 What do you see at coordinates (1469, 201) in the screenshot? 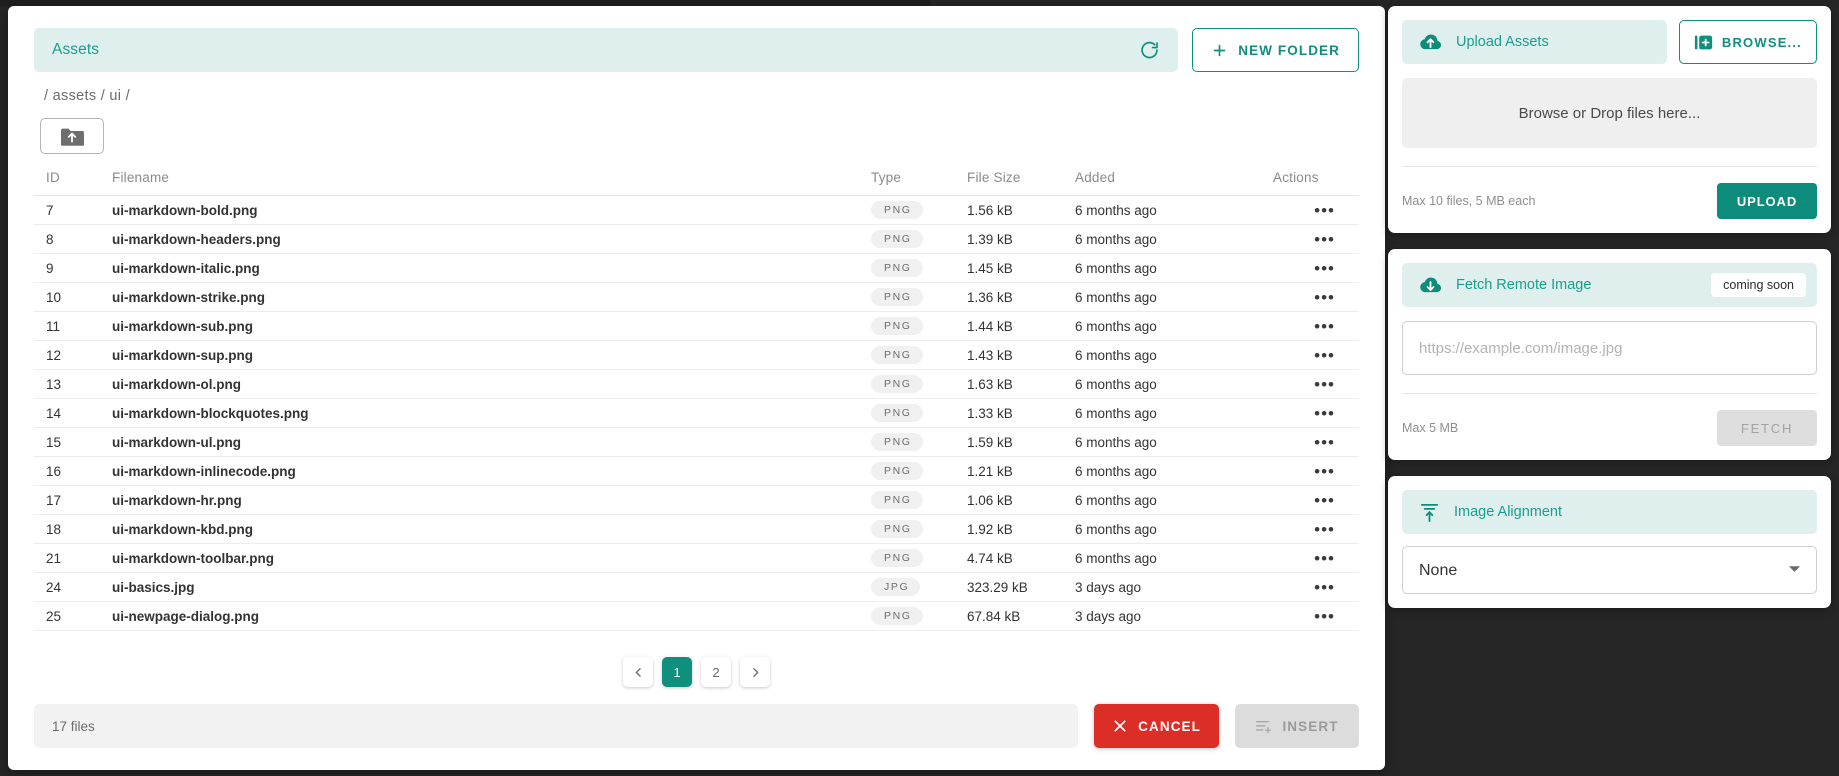
I see `upload-hint: Max 10 files, 5 MB each` at bounding box center [1469, 201].